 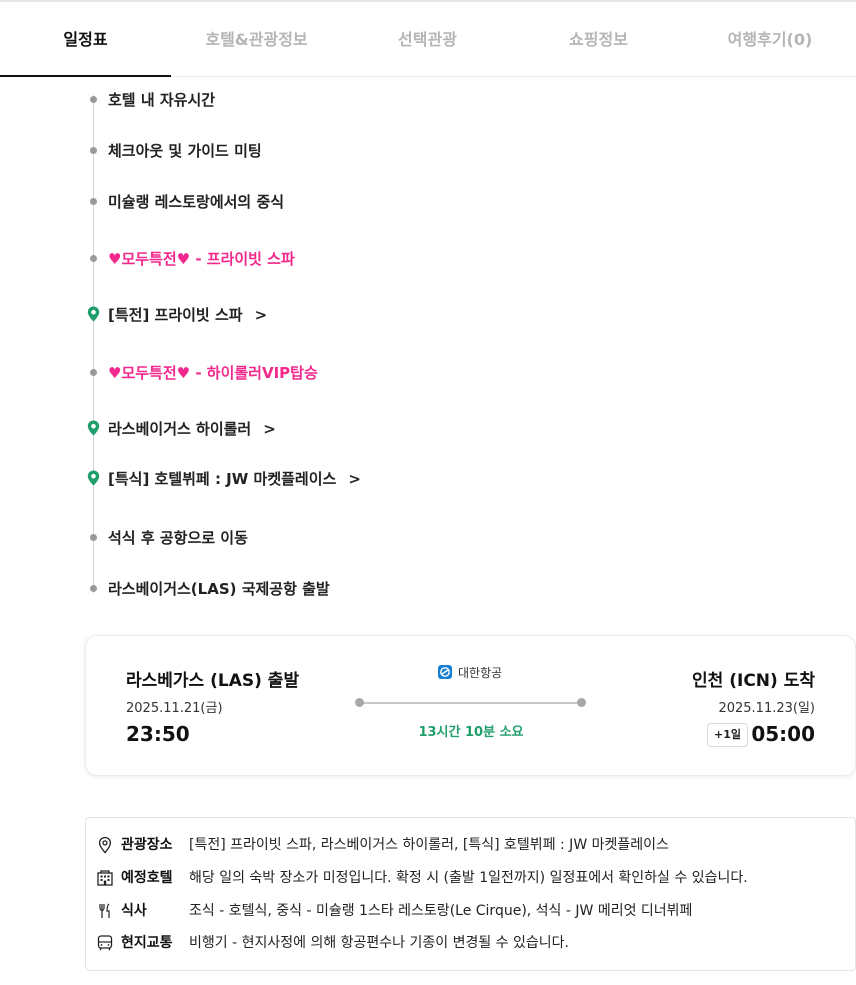 What do you see at coordinates (770, 40) in the screenshot?
I see `tab-reviews: 여행후기(0)` at bounding box center [770, 40].